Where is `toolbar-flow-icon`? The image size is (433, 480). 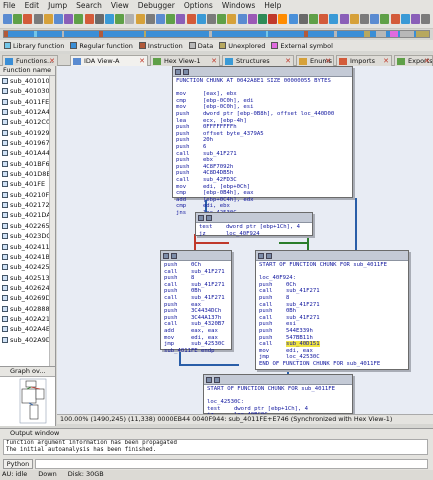 toolbar-flow-icon is located at coordinates (171, 19).